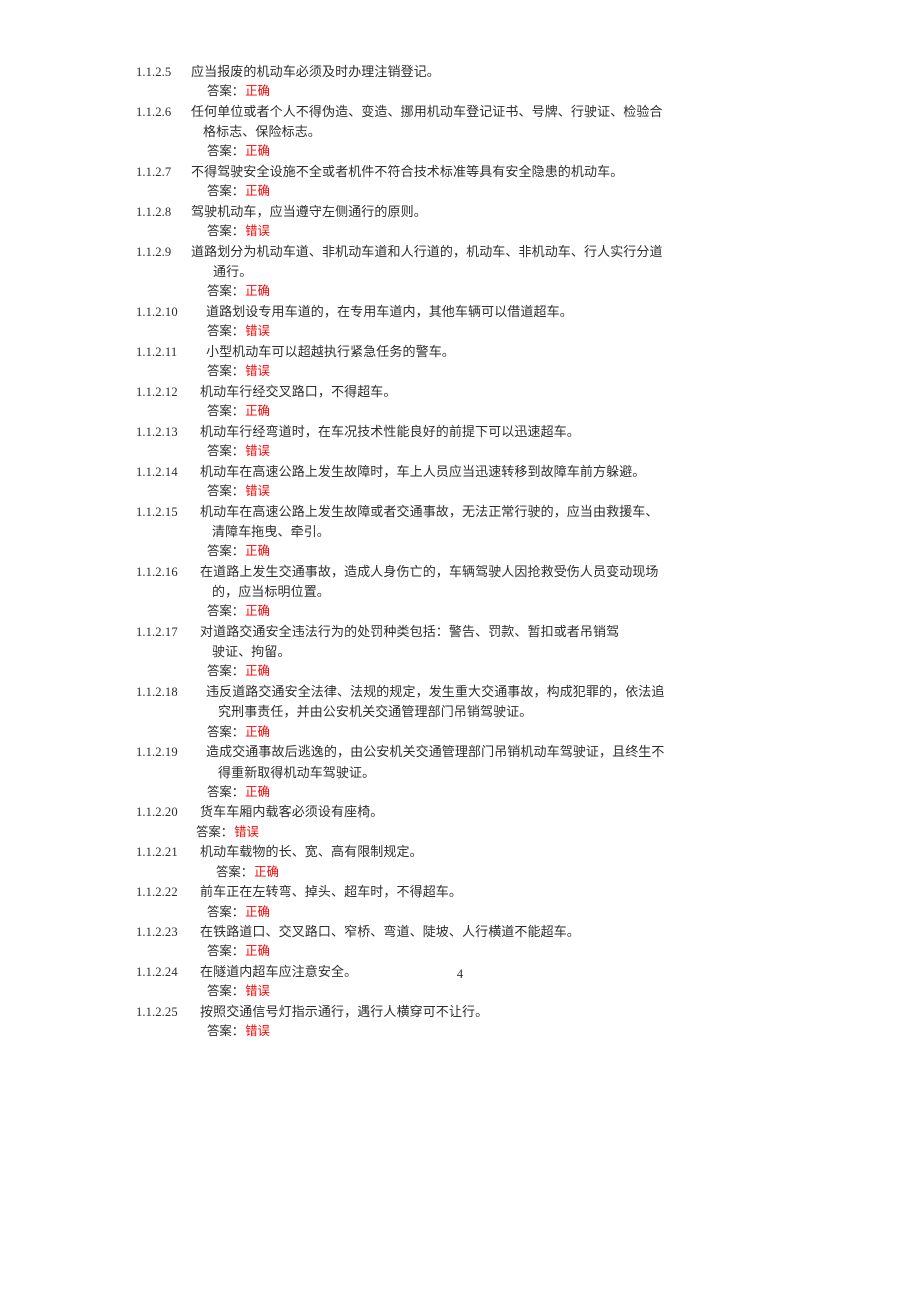  I want to click on question-line: 1.1.2.20 货车车厢内载客必须设有座椅。, so click(424, 812).